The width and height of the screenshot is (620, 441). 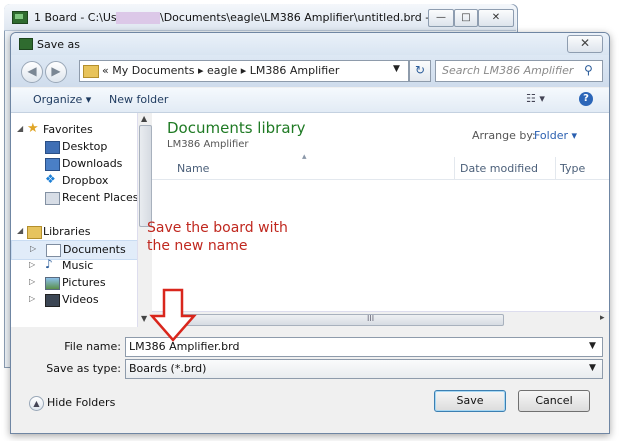 I want to click on nav-item-label: Recent Places, so click(x=100, y=197).